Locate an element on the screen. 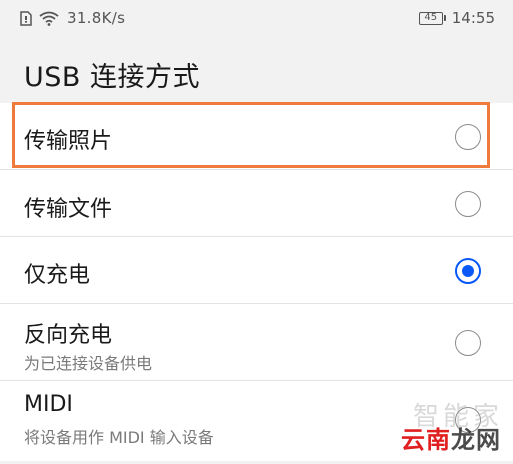 This screenshot has width=513, height=464. option-charge-only: 仅充电 is located at coordinates (256, 270).